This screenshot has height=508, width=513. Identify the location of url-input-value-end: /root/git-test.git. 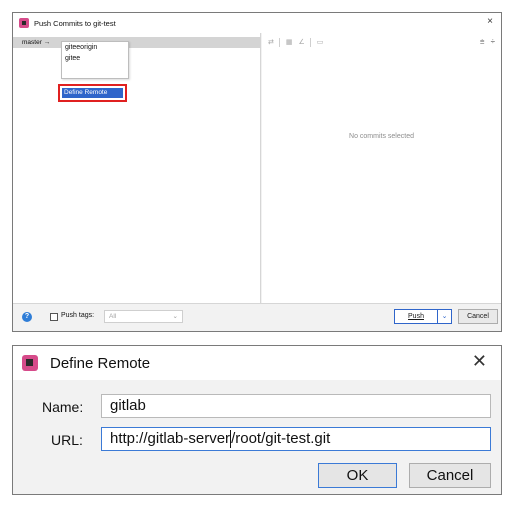
(281, 438).